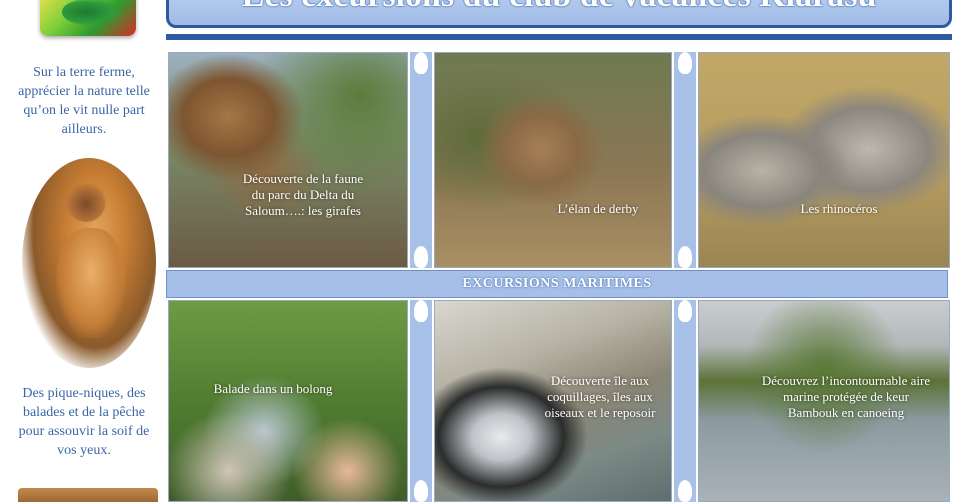 This screenshot has width=956, height=502. What do you see at coordinates (598, 208) in the screenshot?
I see `caption-eland: L’élan de derby` at bounding box center [598, 208].